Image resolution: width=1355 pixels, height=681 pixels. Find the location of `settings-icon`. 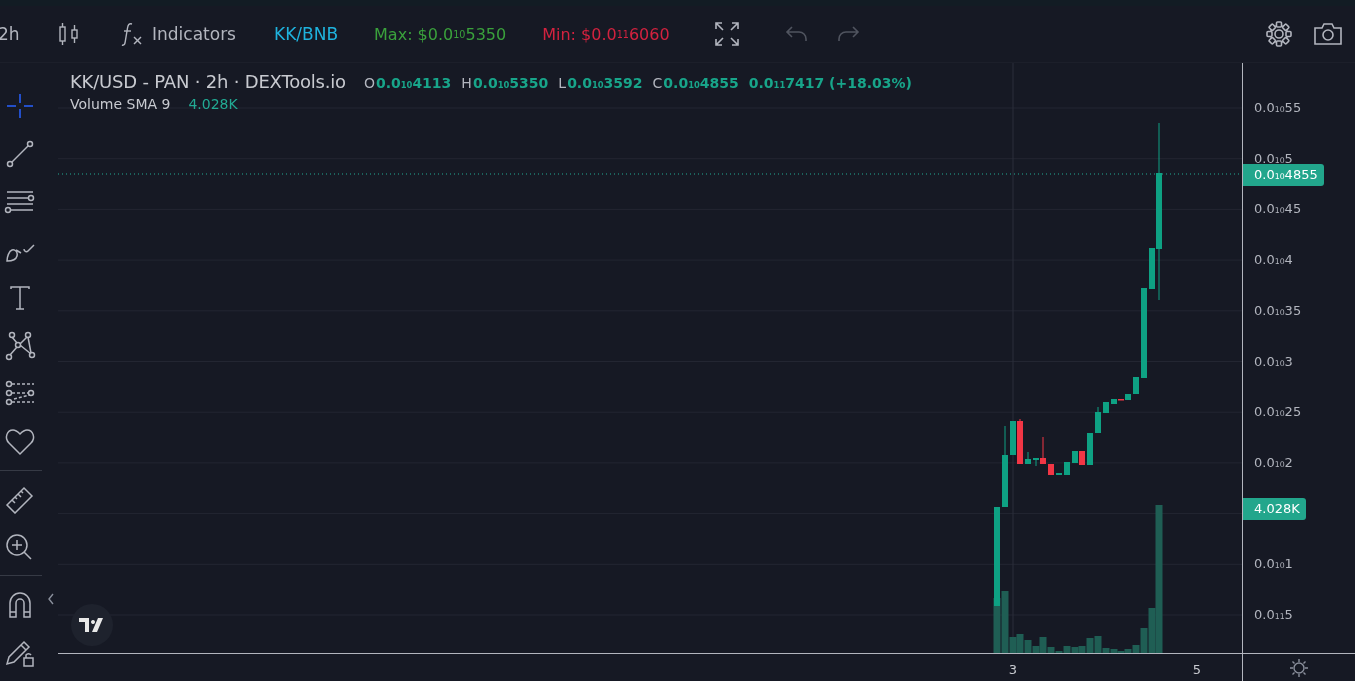

settings-icon is located at coordinates (1279, 34).